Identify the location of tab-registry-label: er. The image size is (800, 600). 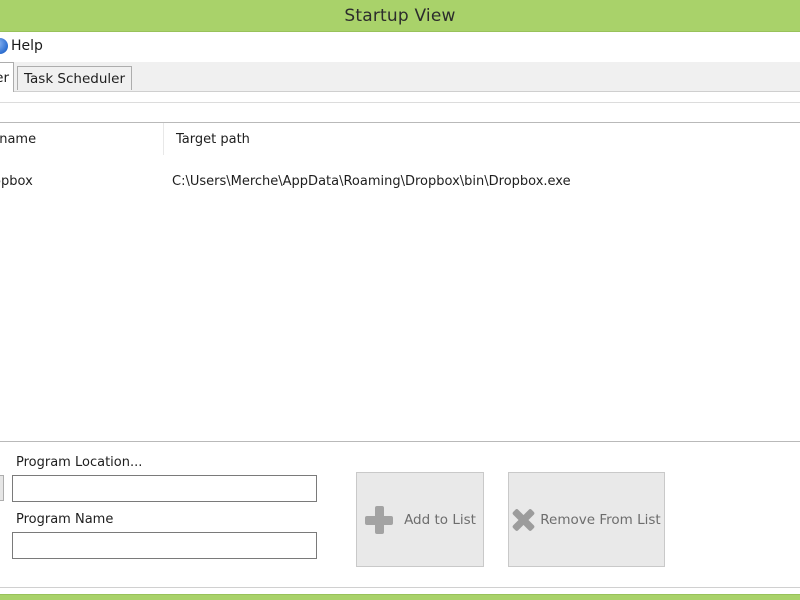
(4, 77).